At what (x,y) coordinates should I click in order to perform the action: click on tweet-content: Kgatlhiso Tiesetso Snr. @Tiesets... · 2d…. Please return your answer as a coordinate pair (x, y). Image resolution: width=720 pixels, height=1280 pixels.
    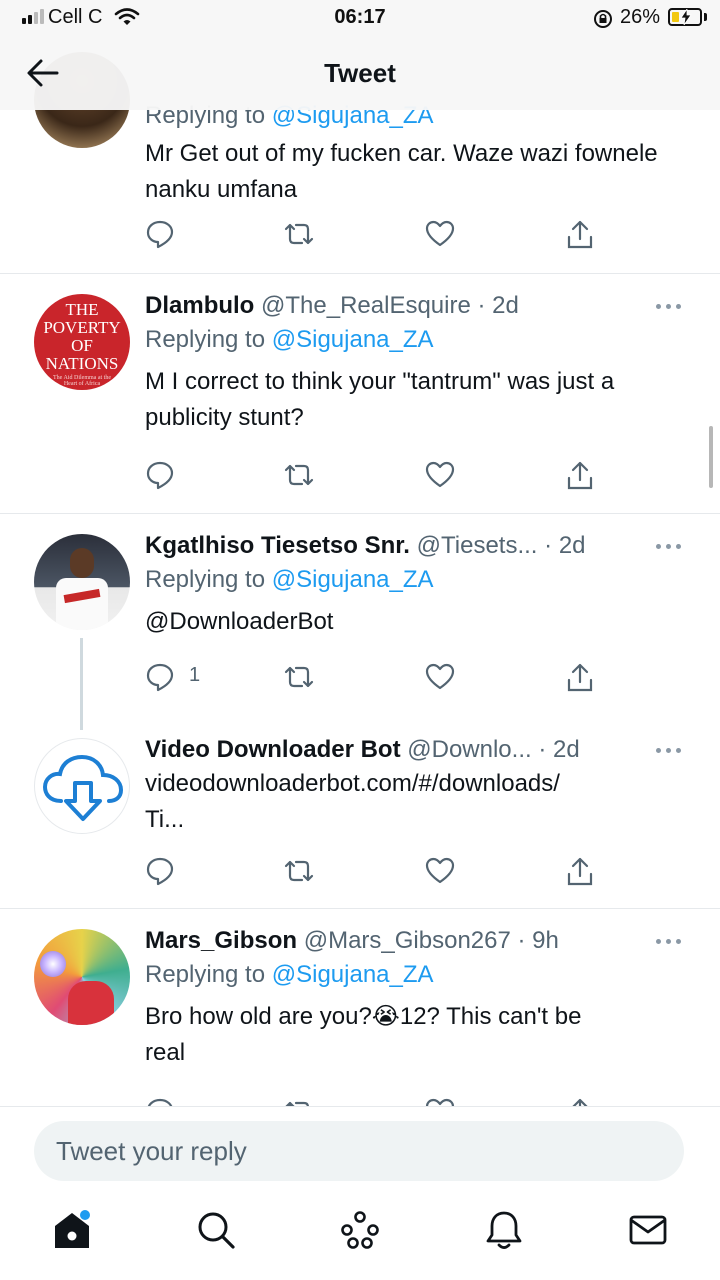
    Looking at the image, I should click on (417, 585).